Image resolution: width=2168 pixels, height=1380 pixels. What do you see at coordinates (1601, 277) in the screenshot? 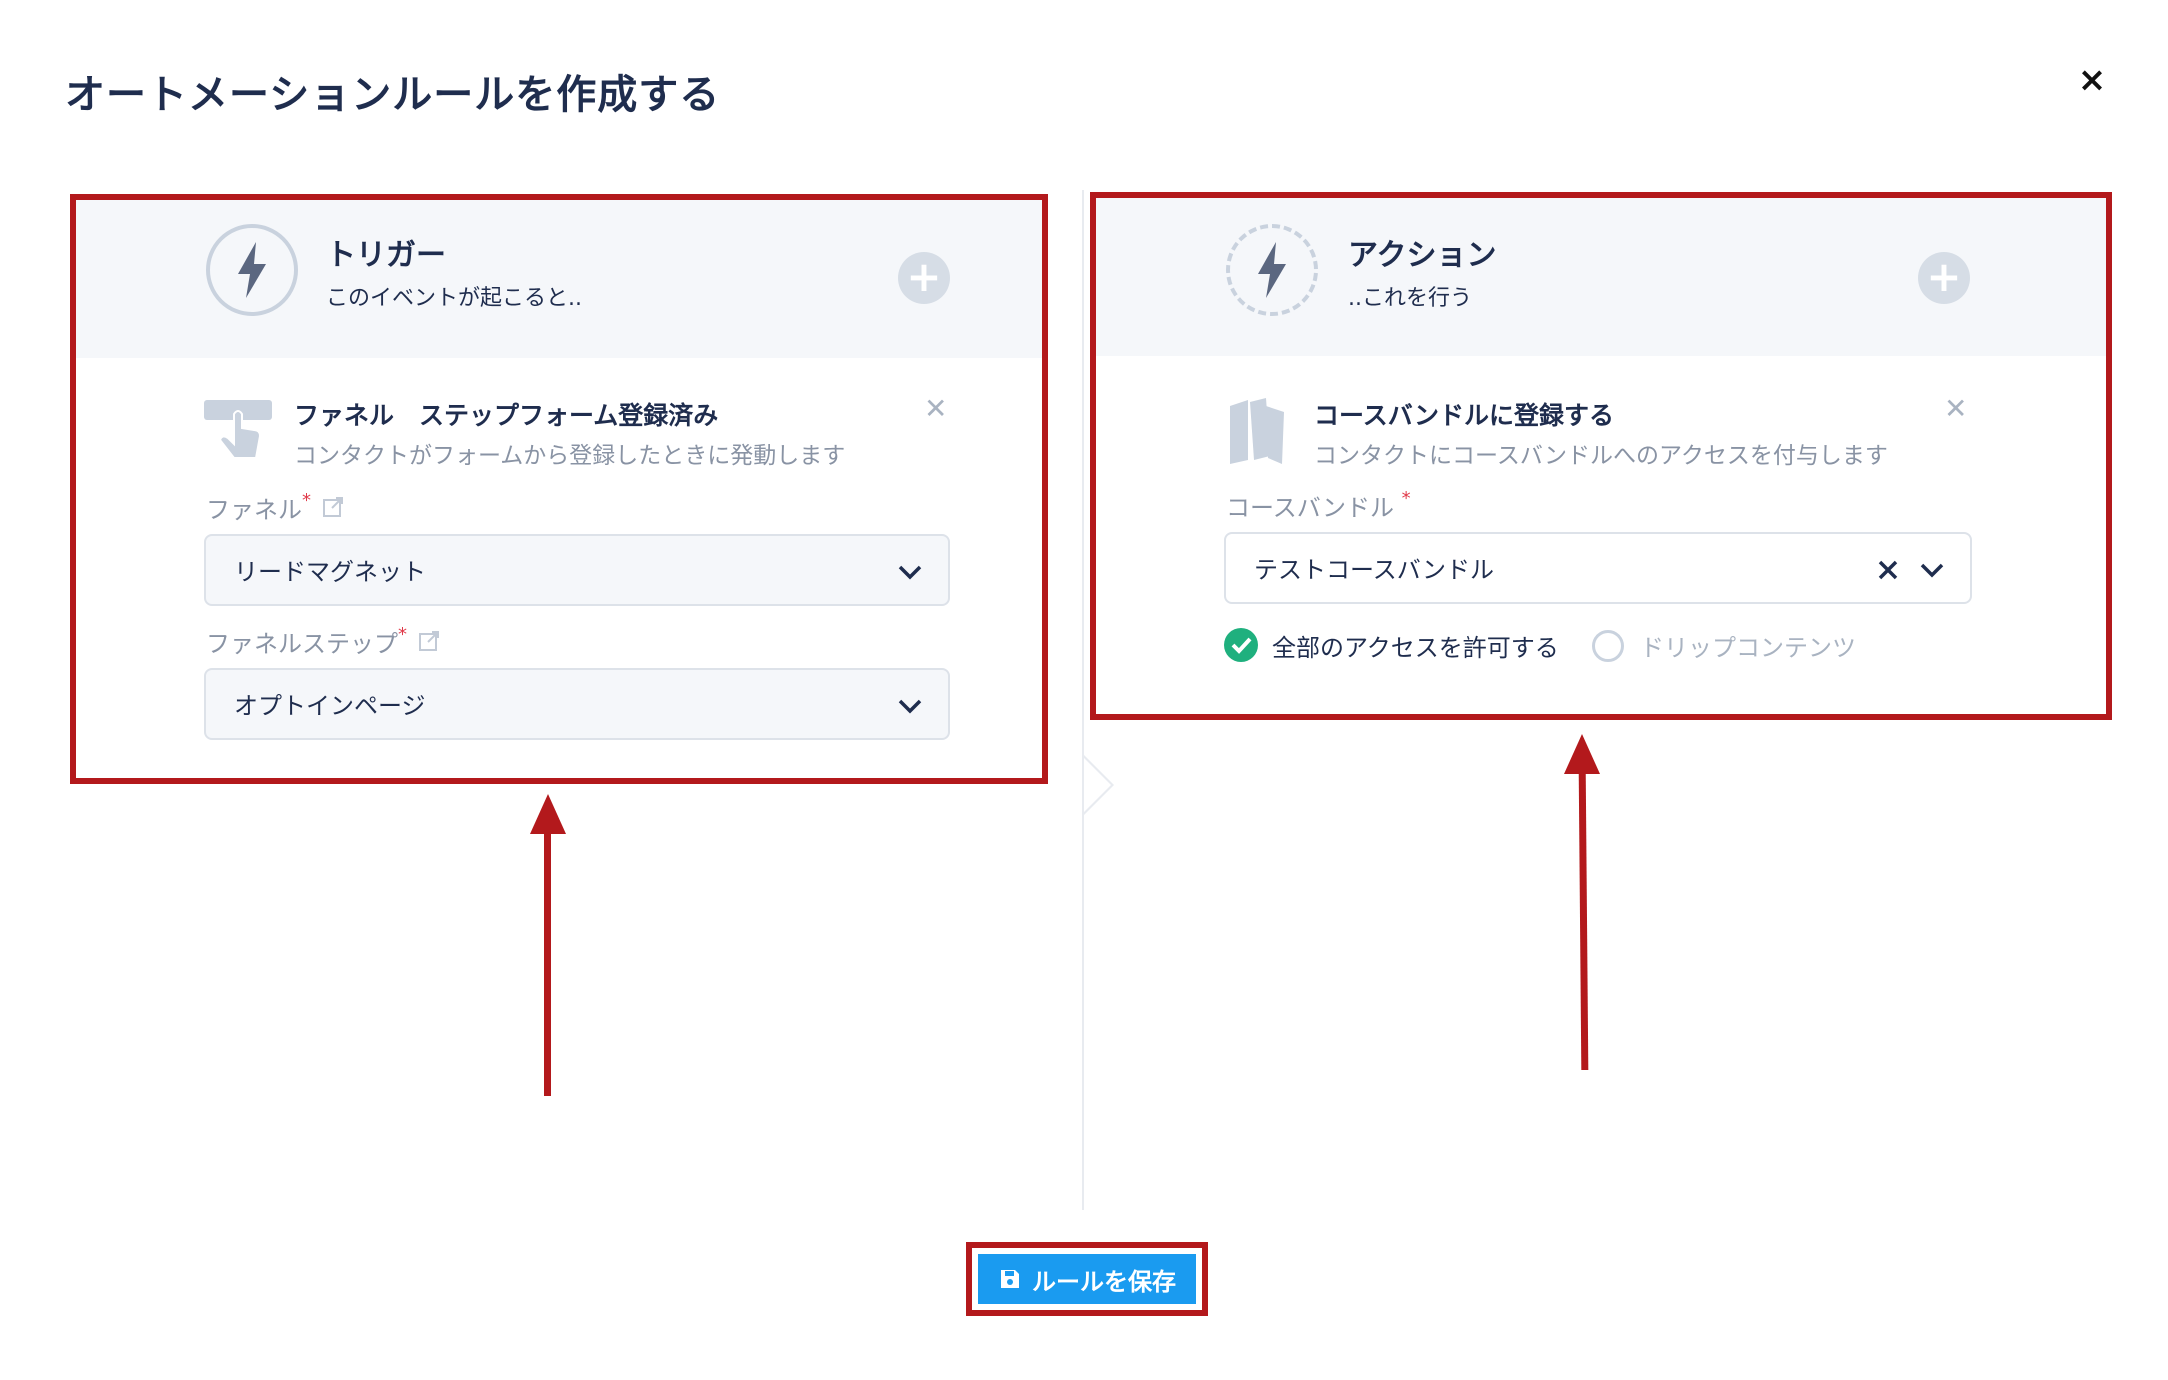
I see `action-header: アクション ..これを行う +` at bounding box center [1601, 277].